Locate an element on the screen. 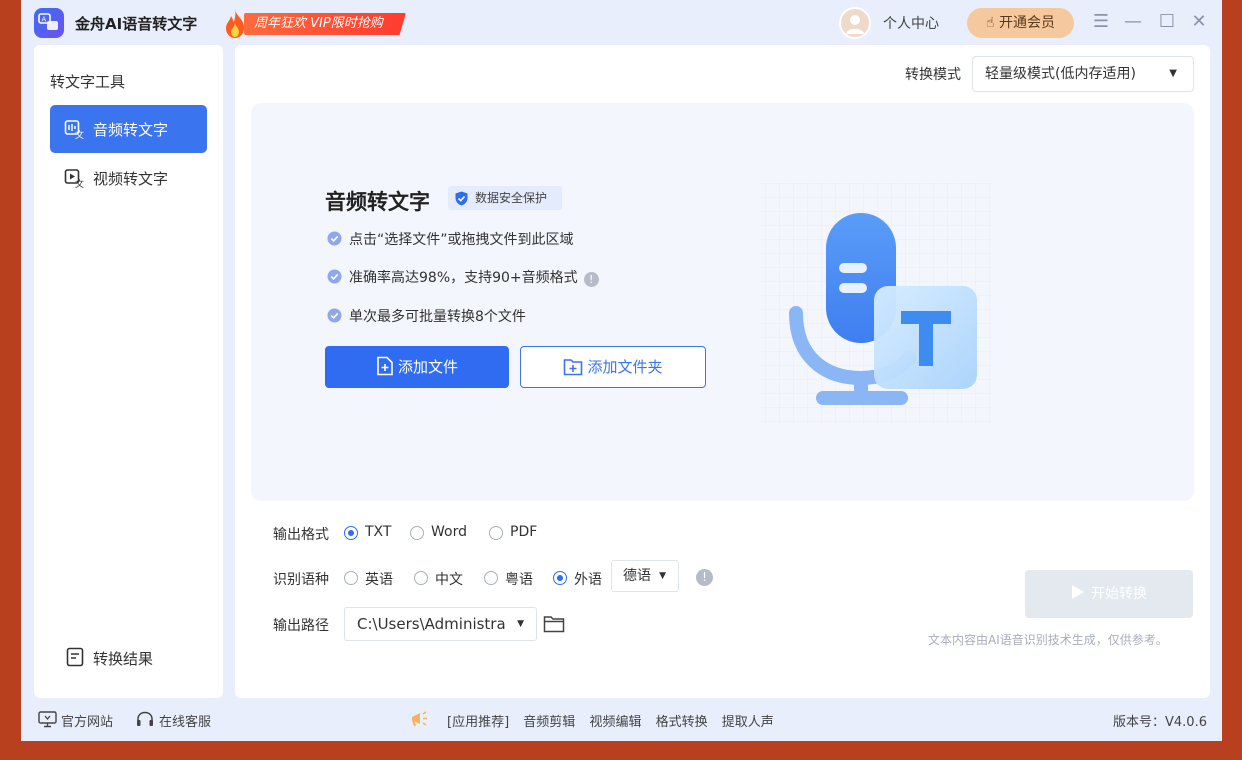 The height and width of the screenshot is (760, 1242). shield-check-icon is located at coordinates (461, 198).